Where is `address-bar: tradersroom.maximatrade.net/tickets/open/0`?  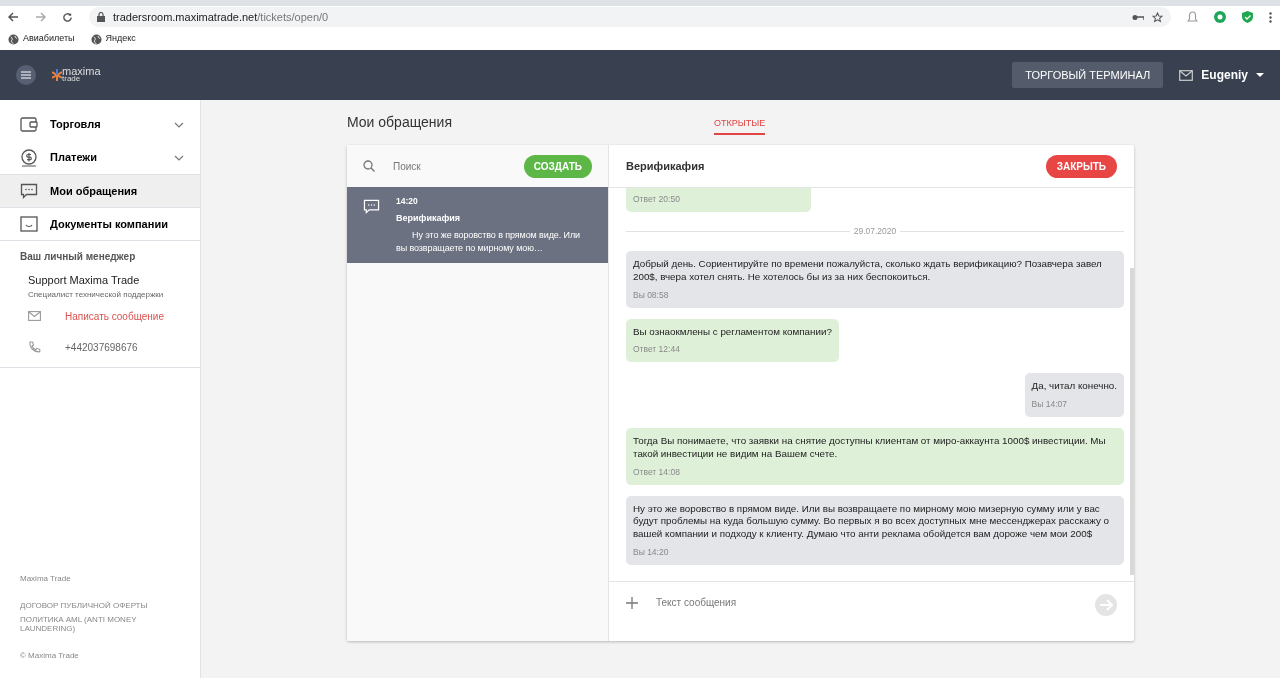 address-bar: tradersroom.maximatrade.net/tickets/open/0 is located at coordinates (630, 17).